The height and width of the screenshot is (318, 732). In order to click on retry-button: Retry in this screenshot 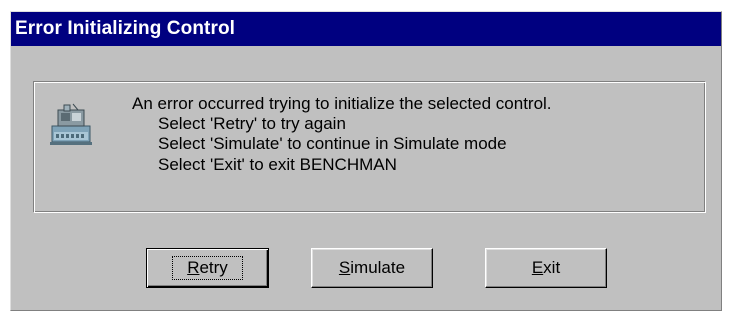, I will do `click(207, 268)`.